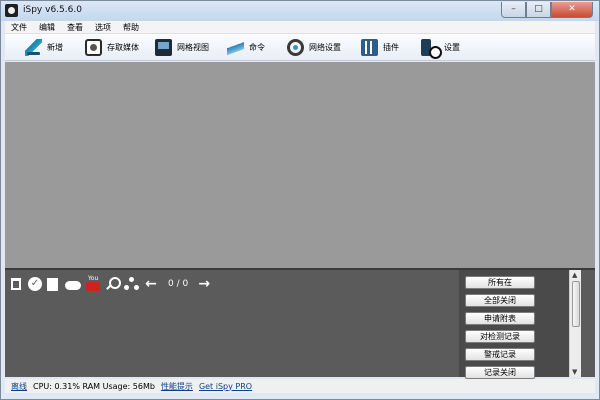 The width and height of the screenshot is (600, 400). I want to click on action-detection-record-button: 对检测记录, so click(500, 336).